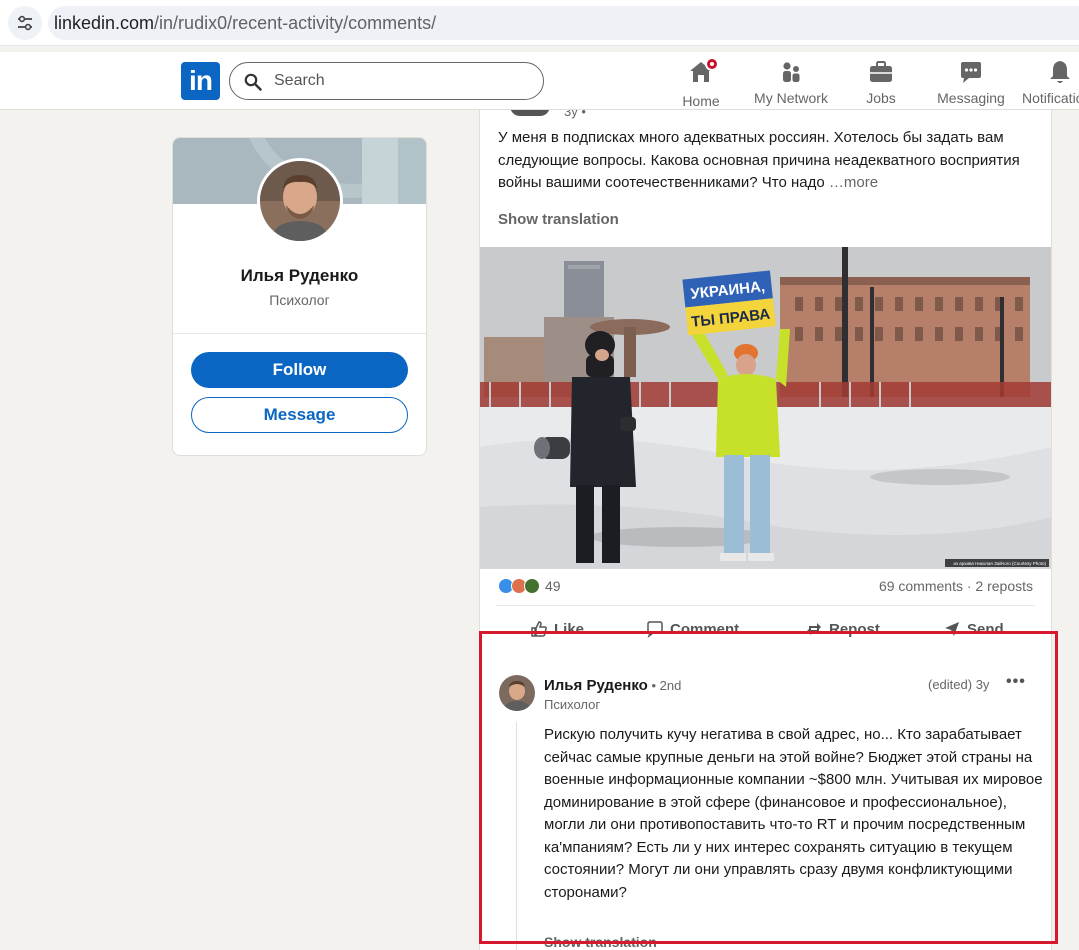 Image resolution: width=1079 pixels, height=950 pixels. Describe the element at coordinates (1050, 98) in the screenshot. I see `nav-notifications-label: Notifications` at that location.